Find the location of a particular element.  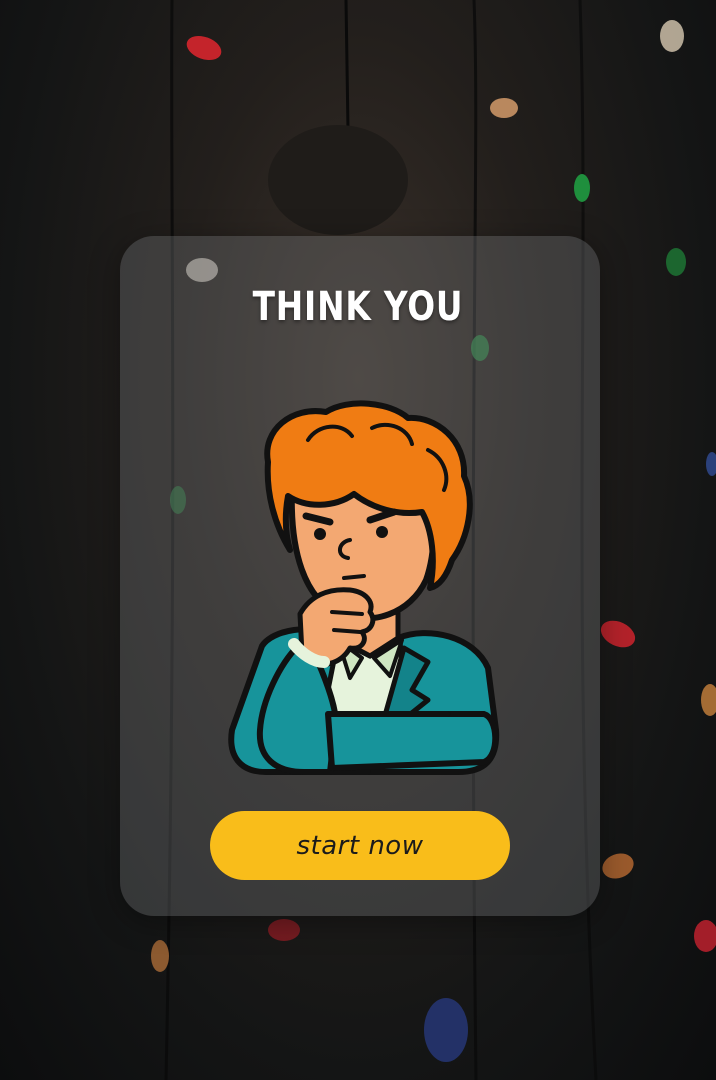

start-now-label: start now is located at coordinates (360, 845).